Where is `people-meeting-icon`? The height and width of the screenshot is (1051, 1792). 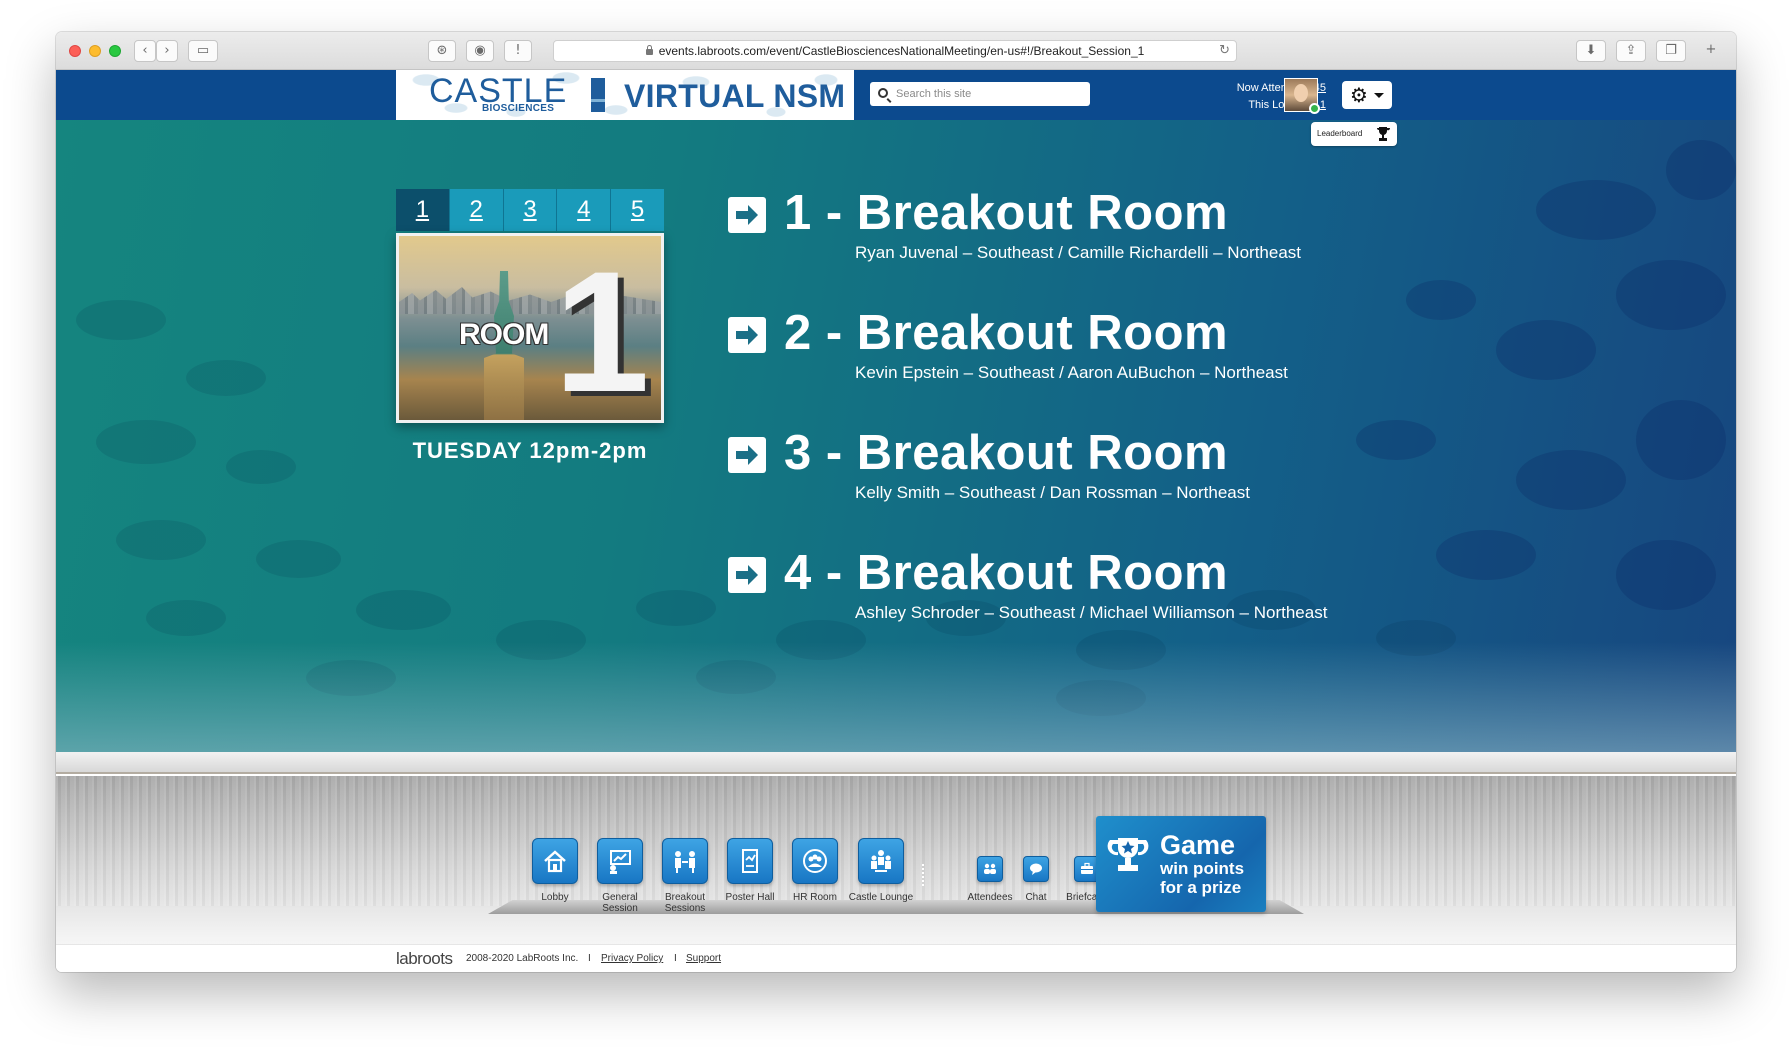
people-meeting-icon is located at coordinates (685, 861).